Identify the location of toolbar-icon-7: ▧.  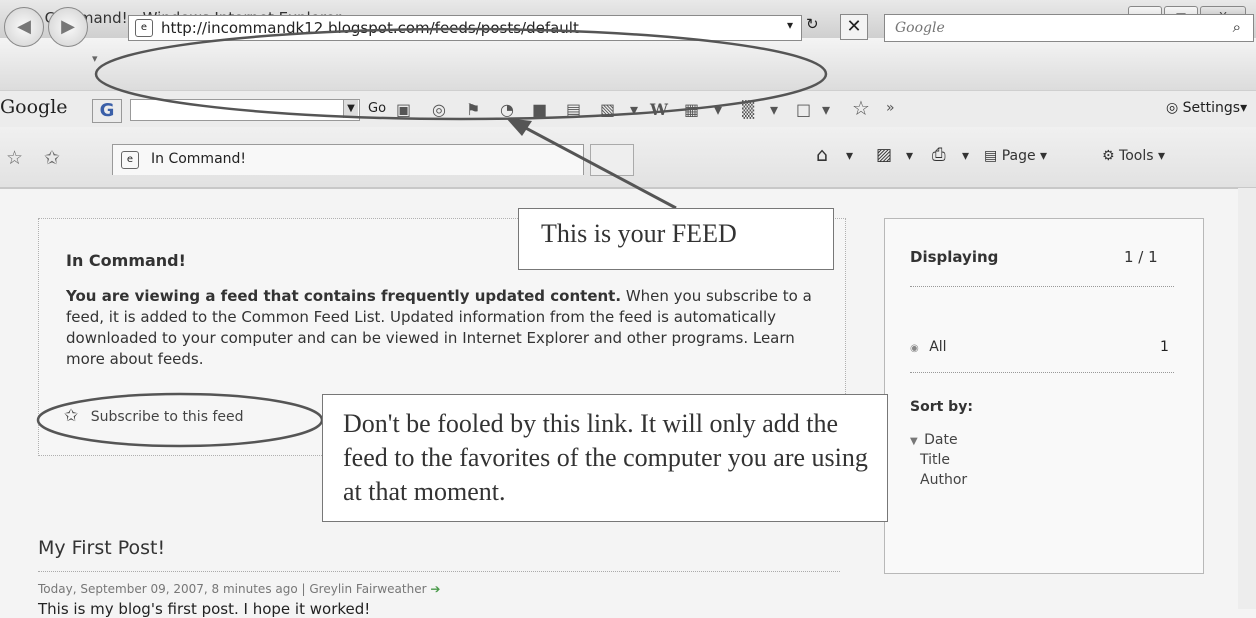
(607, 109).